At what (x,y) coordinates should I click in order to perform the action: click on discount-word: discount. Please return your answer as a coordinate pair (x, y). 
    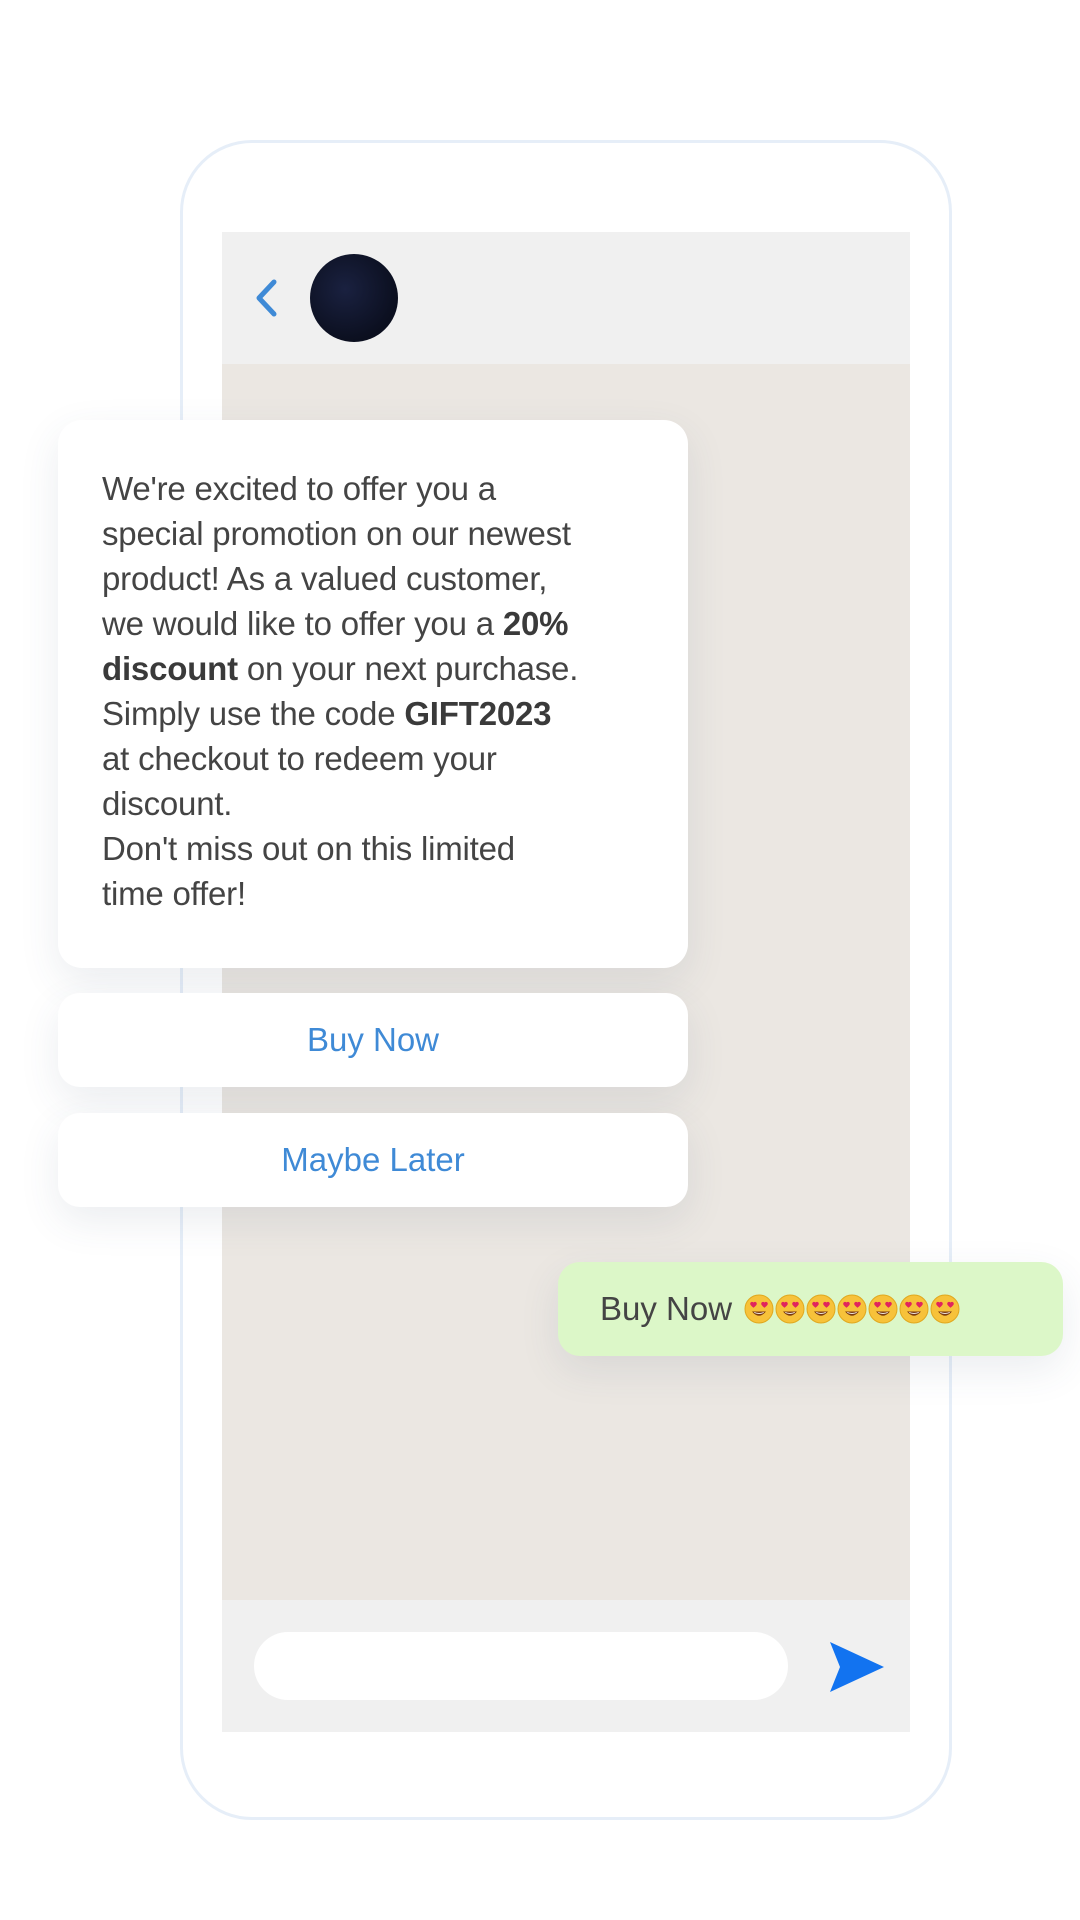
    Looking at the image, I should click on (170, 668).